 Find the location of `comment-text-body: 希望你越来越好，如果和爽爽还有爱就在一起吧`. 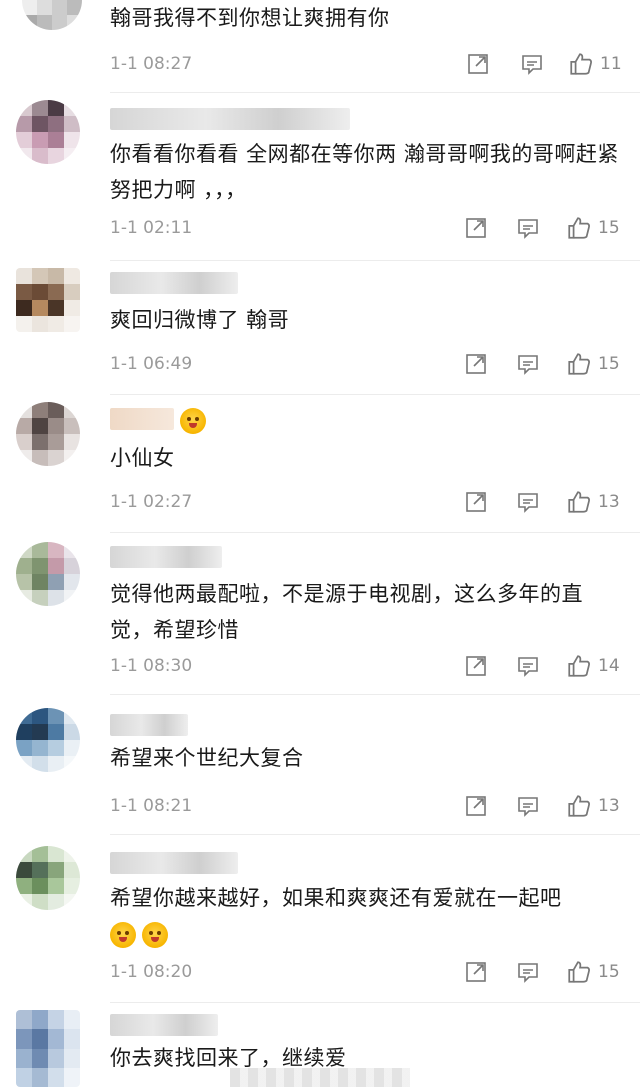

comment-text-body: 希望你越来越好，如果和爽爽还有爱就在一起吧 is located at coordinates (336, 898).